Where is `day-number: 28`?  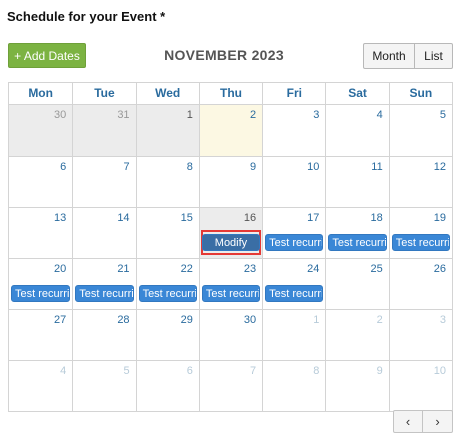
day-number: 28 is located at coordinates (123, 320).